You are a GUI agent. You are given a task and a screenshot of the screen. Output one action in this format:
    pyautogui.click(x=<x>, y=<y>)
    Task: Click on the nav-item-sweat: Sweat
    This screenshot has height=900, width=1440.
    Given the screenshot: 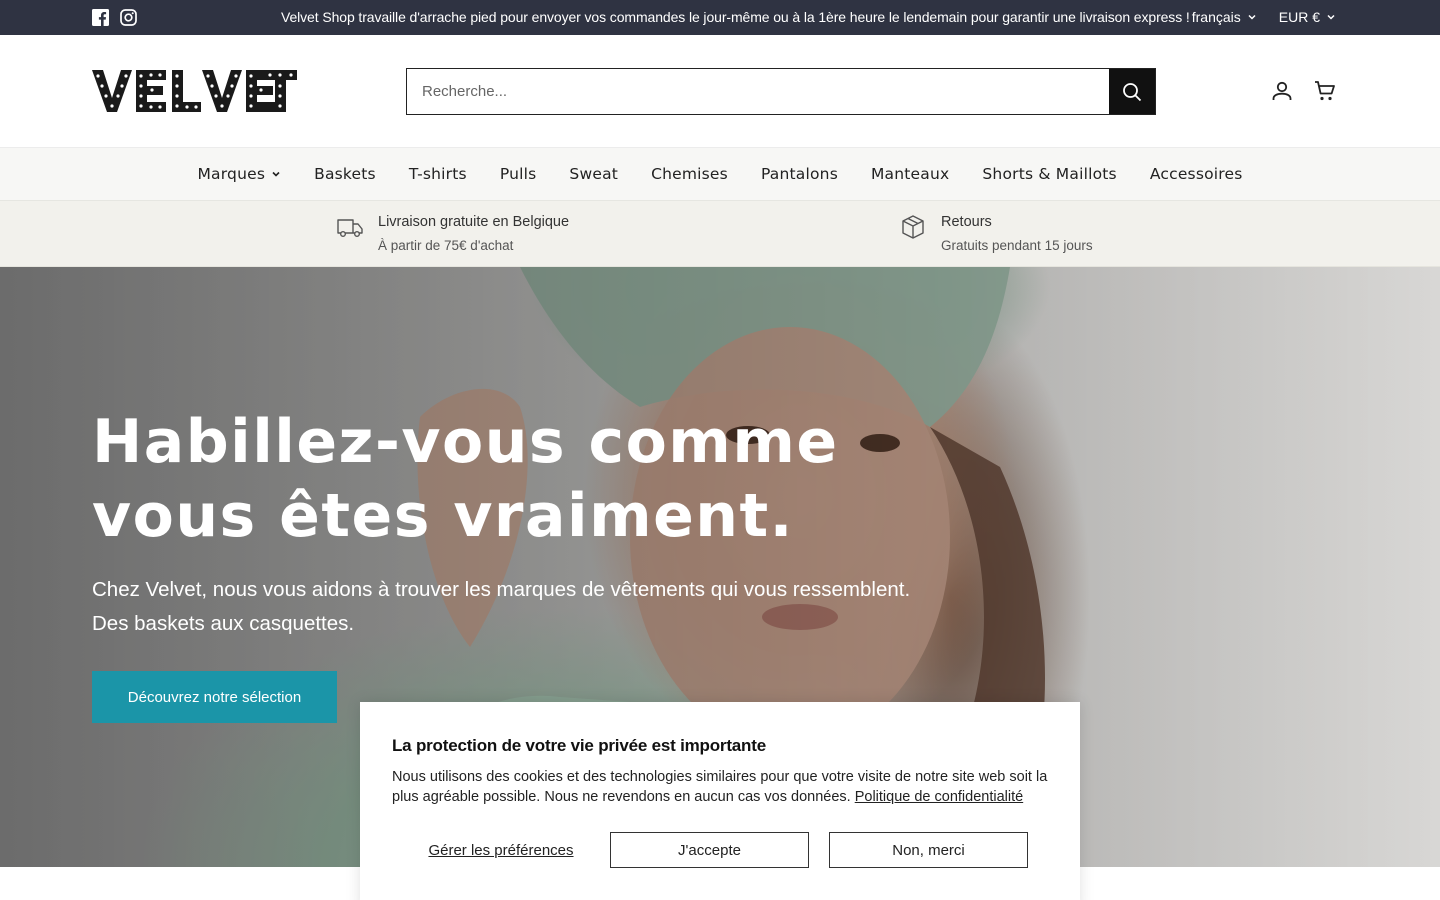 What is the action you would take?
    pyautogui.click(x=594, y=174)
    